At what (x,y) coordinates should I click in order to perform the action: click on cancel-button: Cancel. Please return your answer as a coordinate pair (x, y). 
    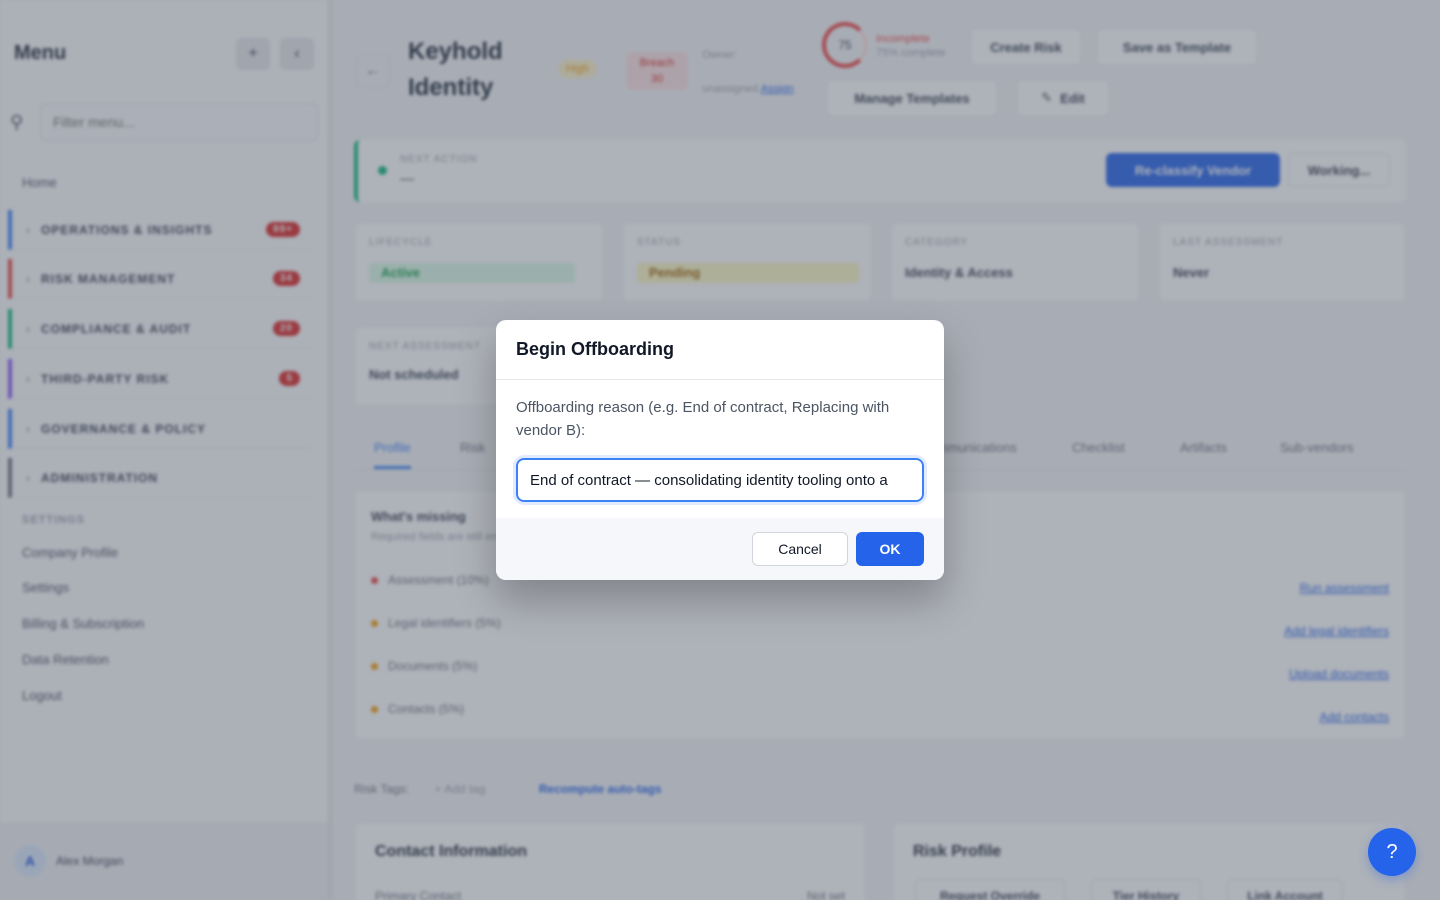
    Looking at the image, I should click on (800, 549).